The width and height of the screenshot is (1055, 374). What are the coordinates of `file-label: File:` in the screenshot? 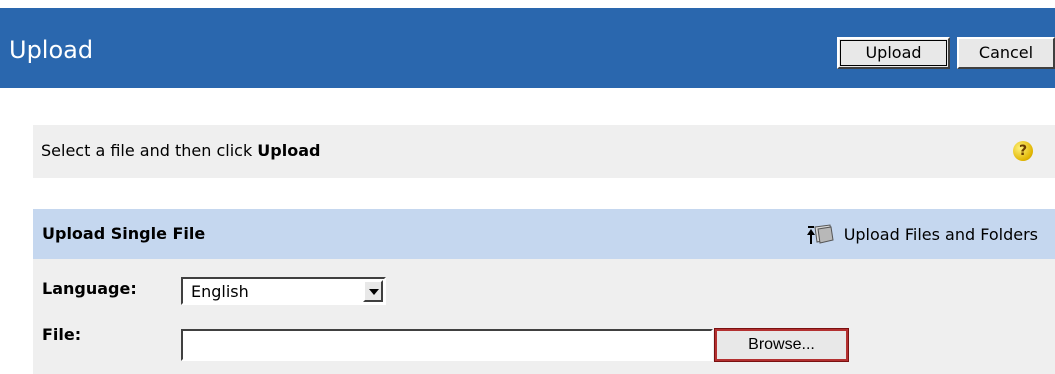 It's located at (62, 334).